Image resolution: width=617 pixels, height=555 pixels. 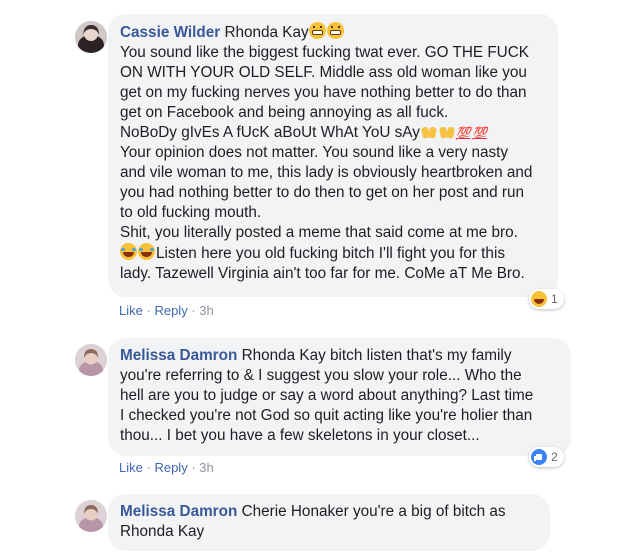 I want to click on reaction-count: 2, so click(x=546, y=457).